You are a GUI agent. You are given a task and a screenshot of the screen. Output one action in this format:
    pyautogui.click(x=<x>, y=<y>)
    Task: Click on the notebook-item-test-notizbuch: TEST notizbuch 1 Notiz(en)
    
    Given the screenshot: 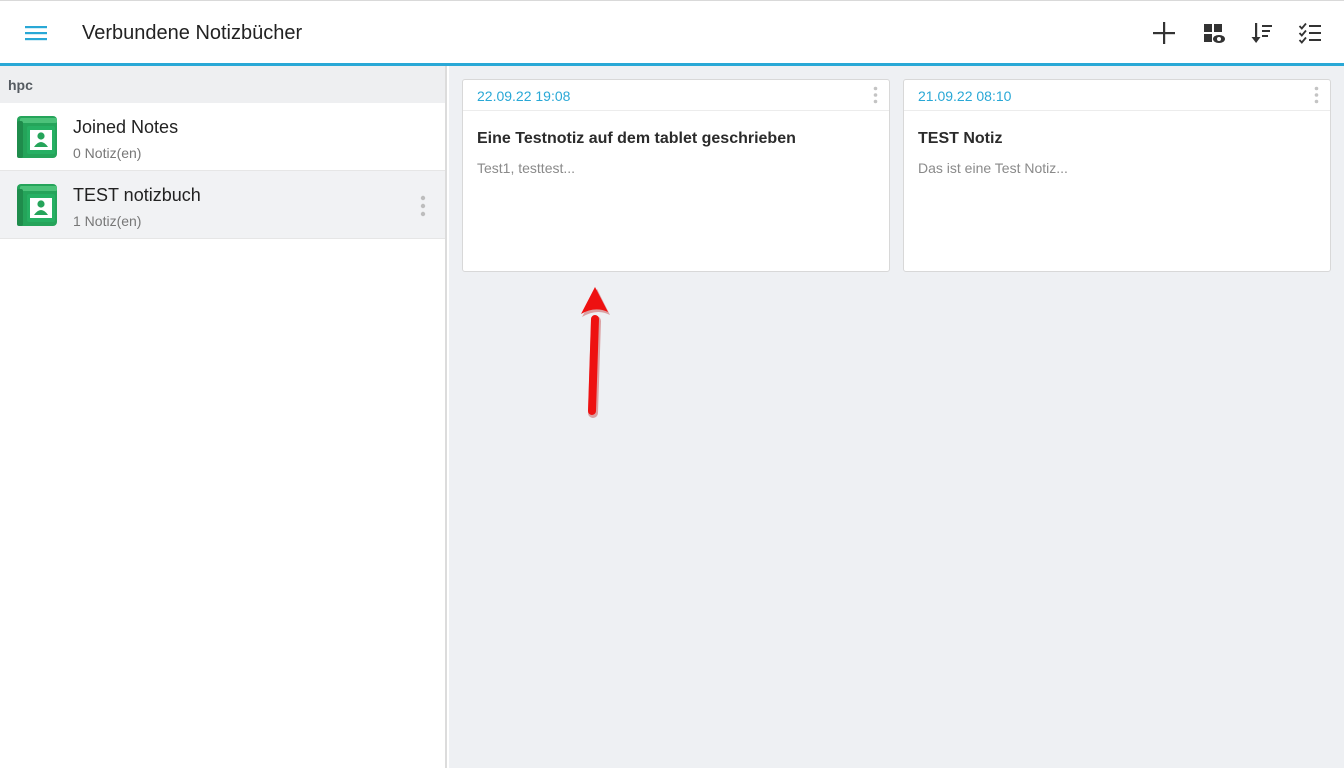 What is the action you would take?
    pyautogui.click(x=222, y=205)
    